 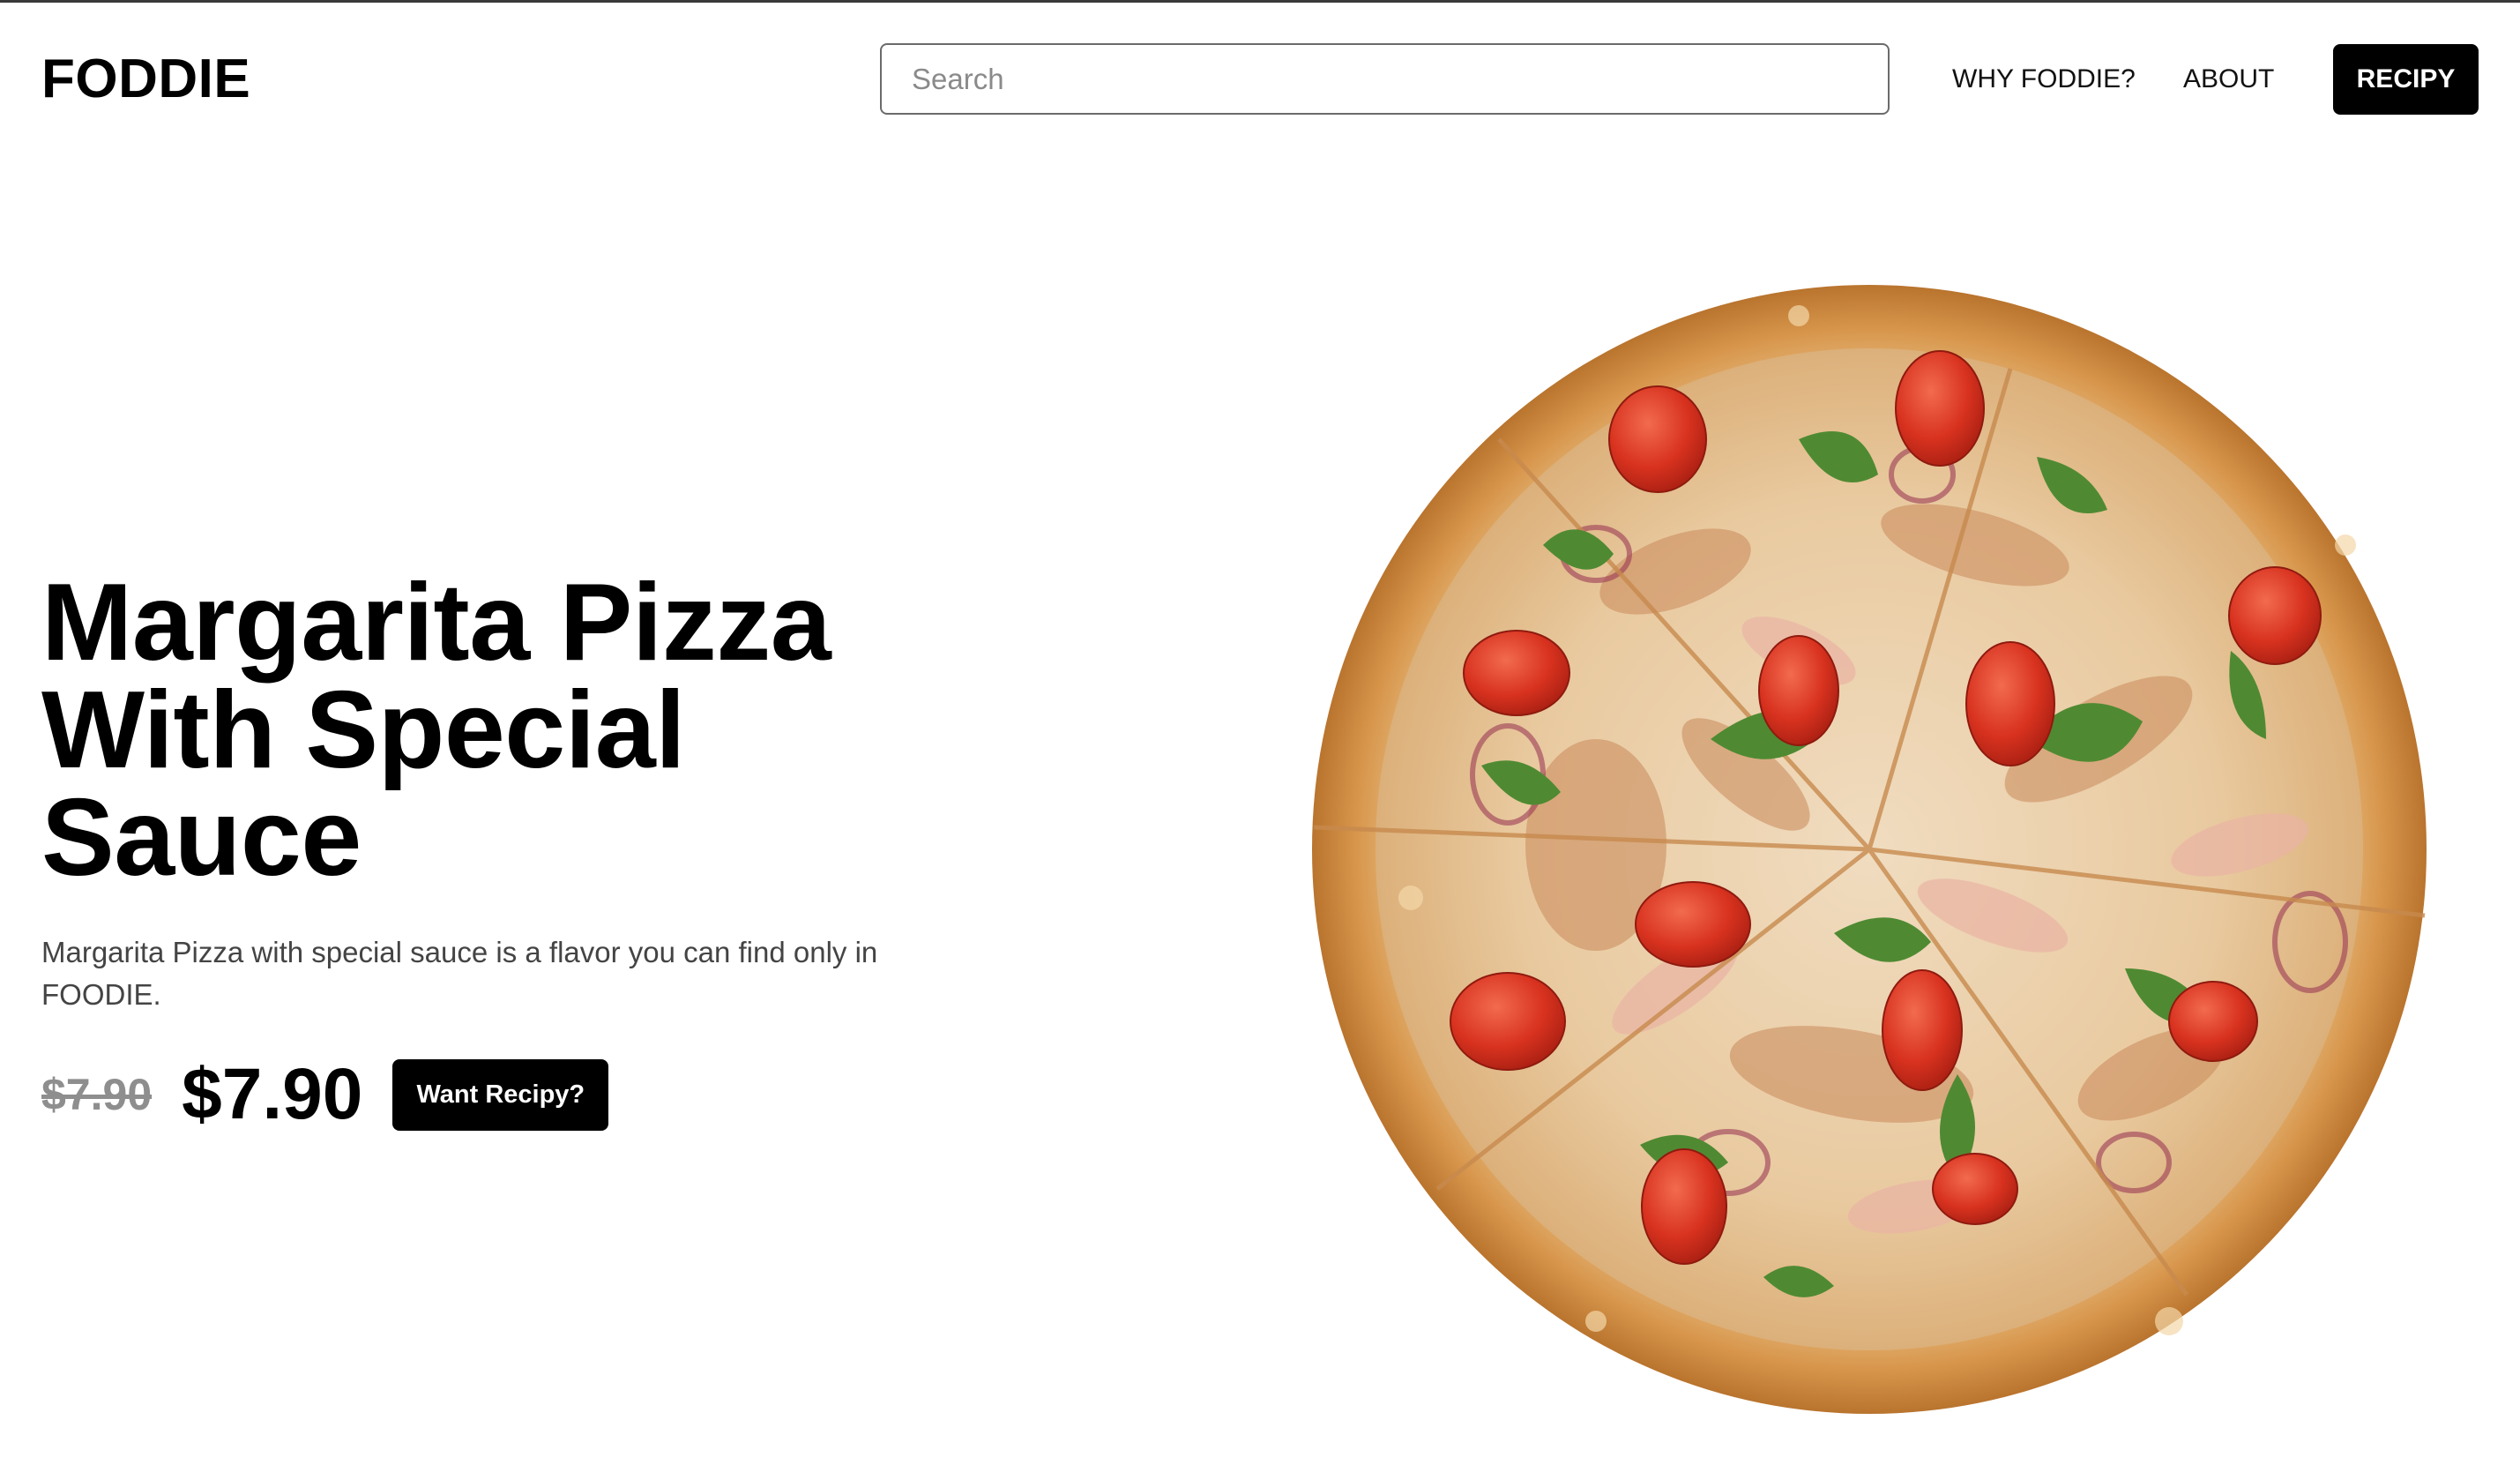 What do you see at coordinates (436, 730) in the screenshot?
I see `hero-title: Margarita Pizza With Special Sauce` at bounding box center [436, 730].